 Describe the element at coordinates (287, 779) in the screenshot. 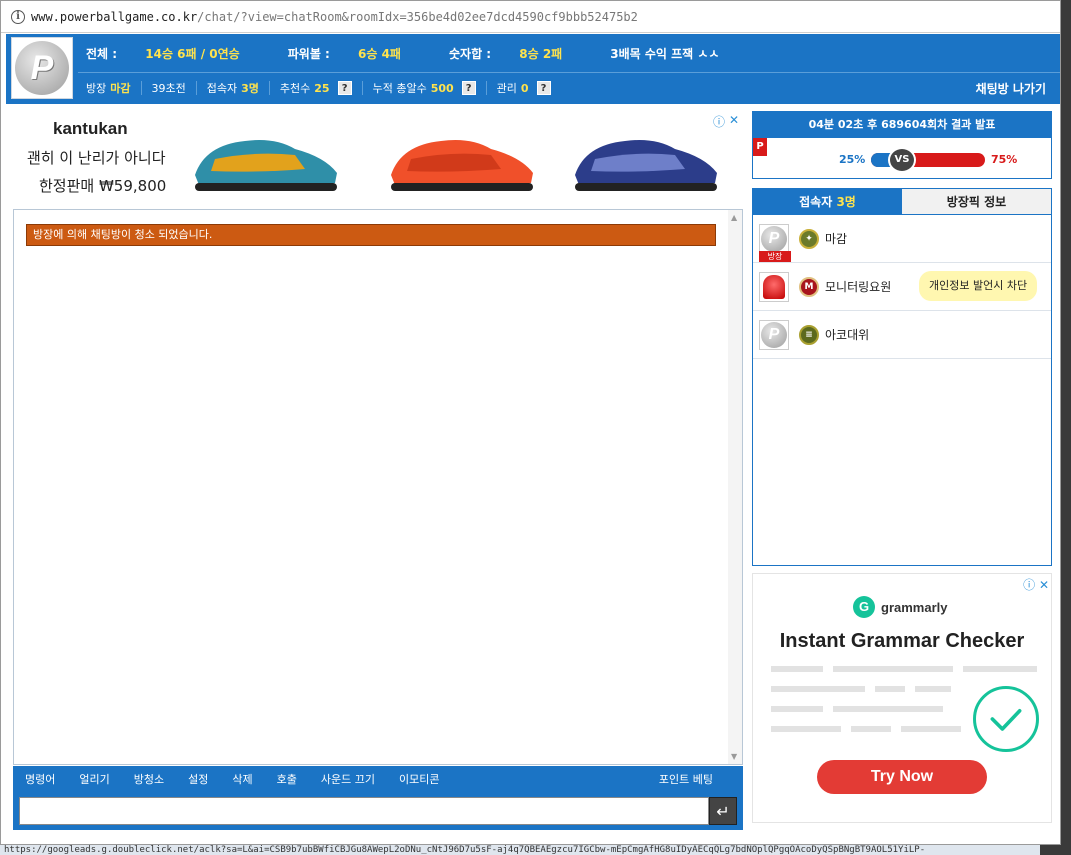

I see `toolbar-call: 호출` at that location.